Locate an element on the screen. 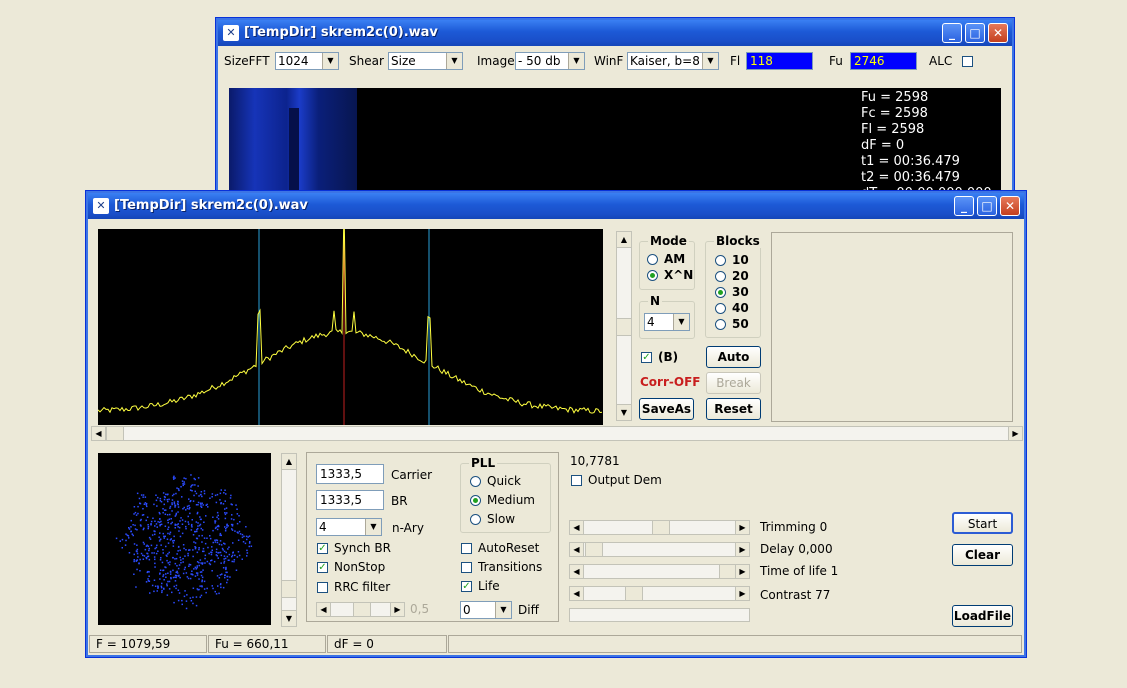 The image size is (1127, 688). fu-field: 2746 is located at coordinates (883, 61).